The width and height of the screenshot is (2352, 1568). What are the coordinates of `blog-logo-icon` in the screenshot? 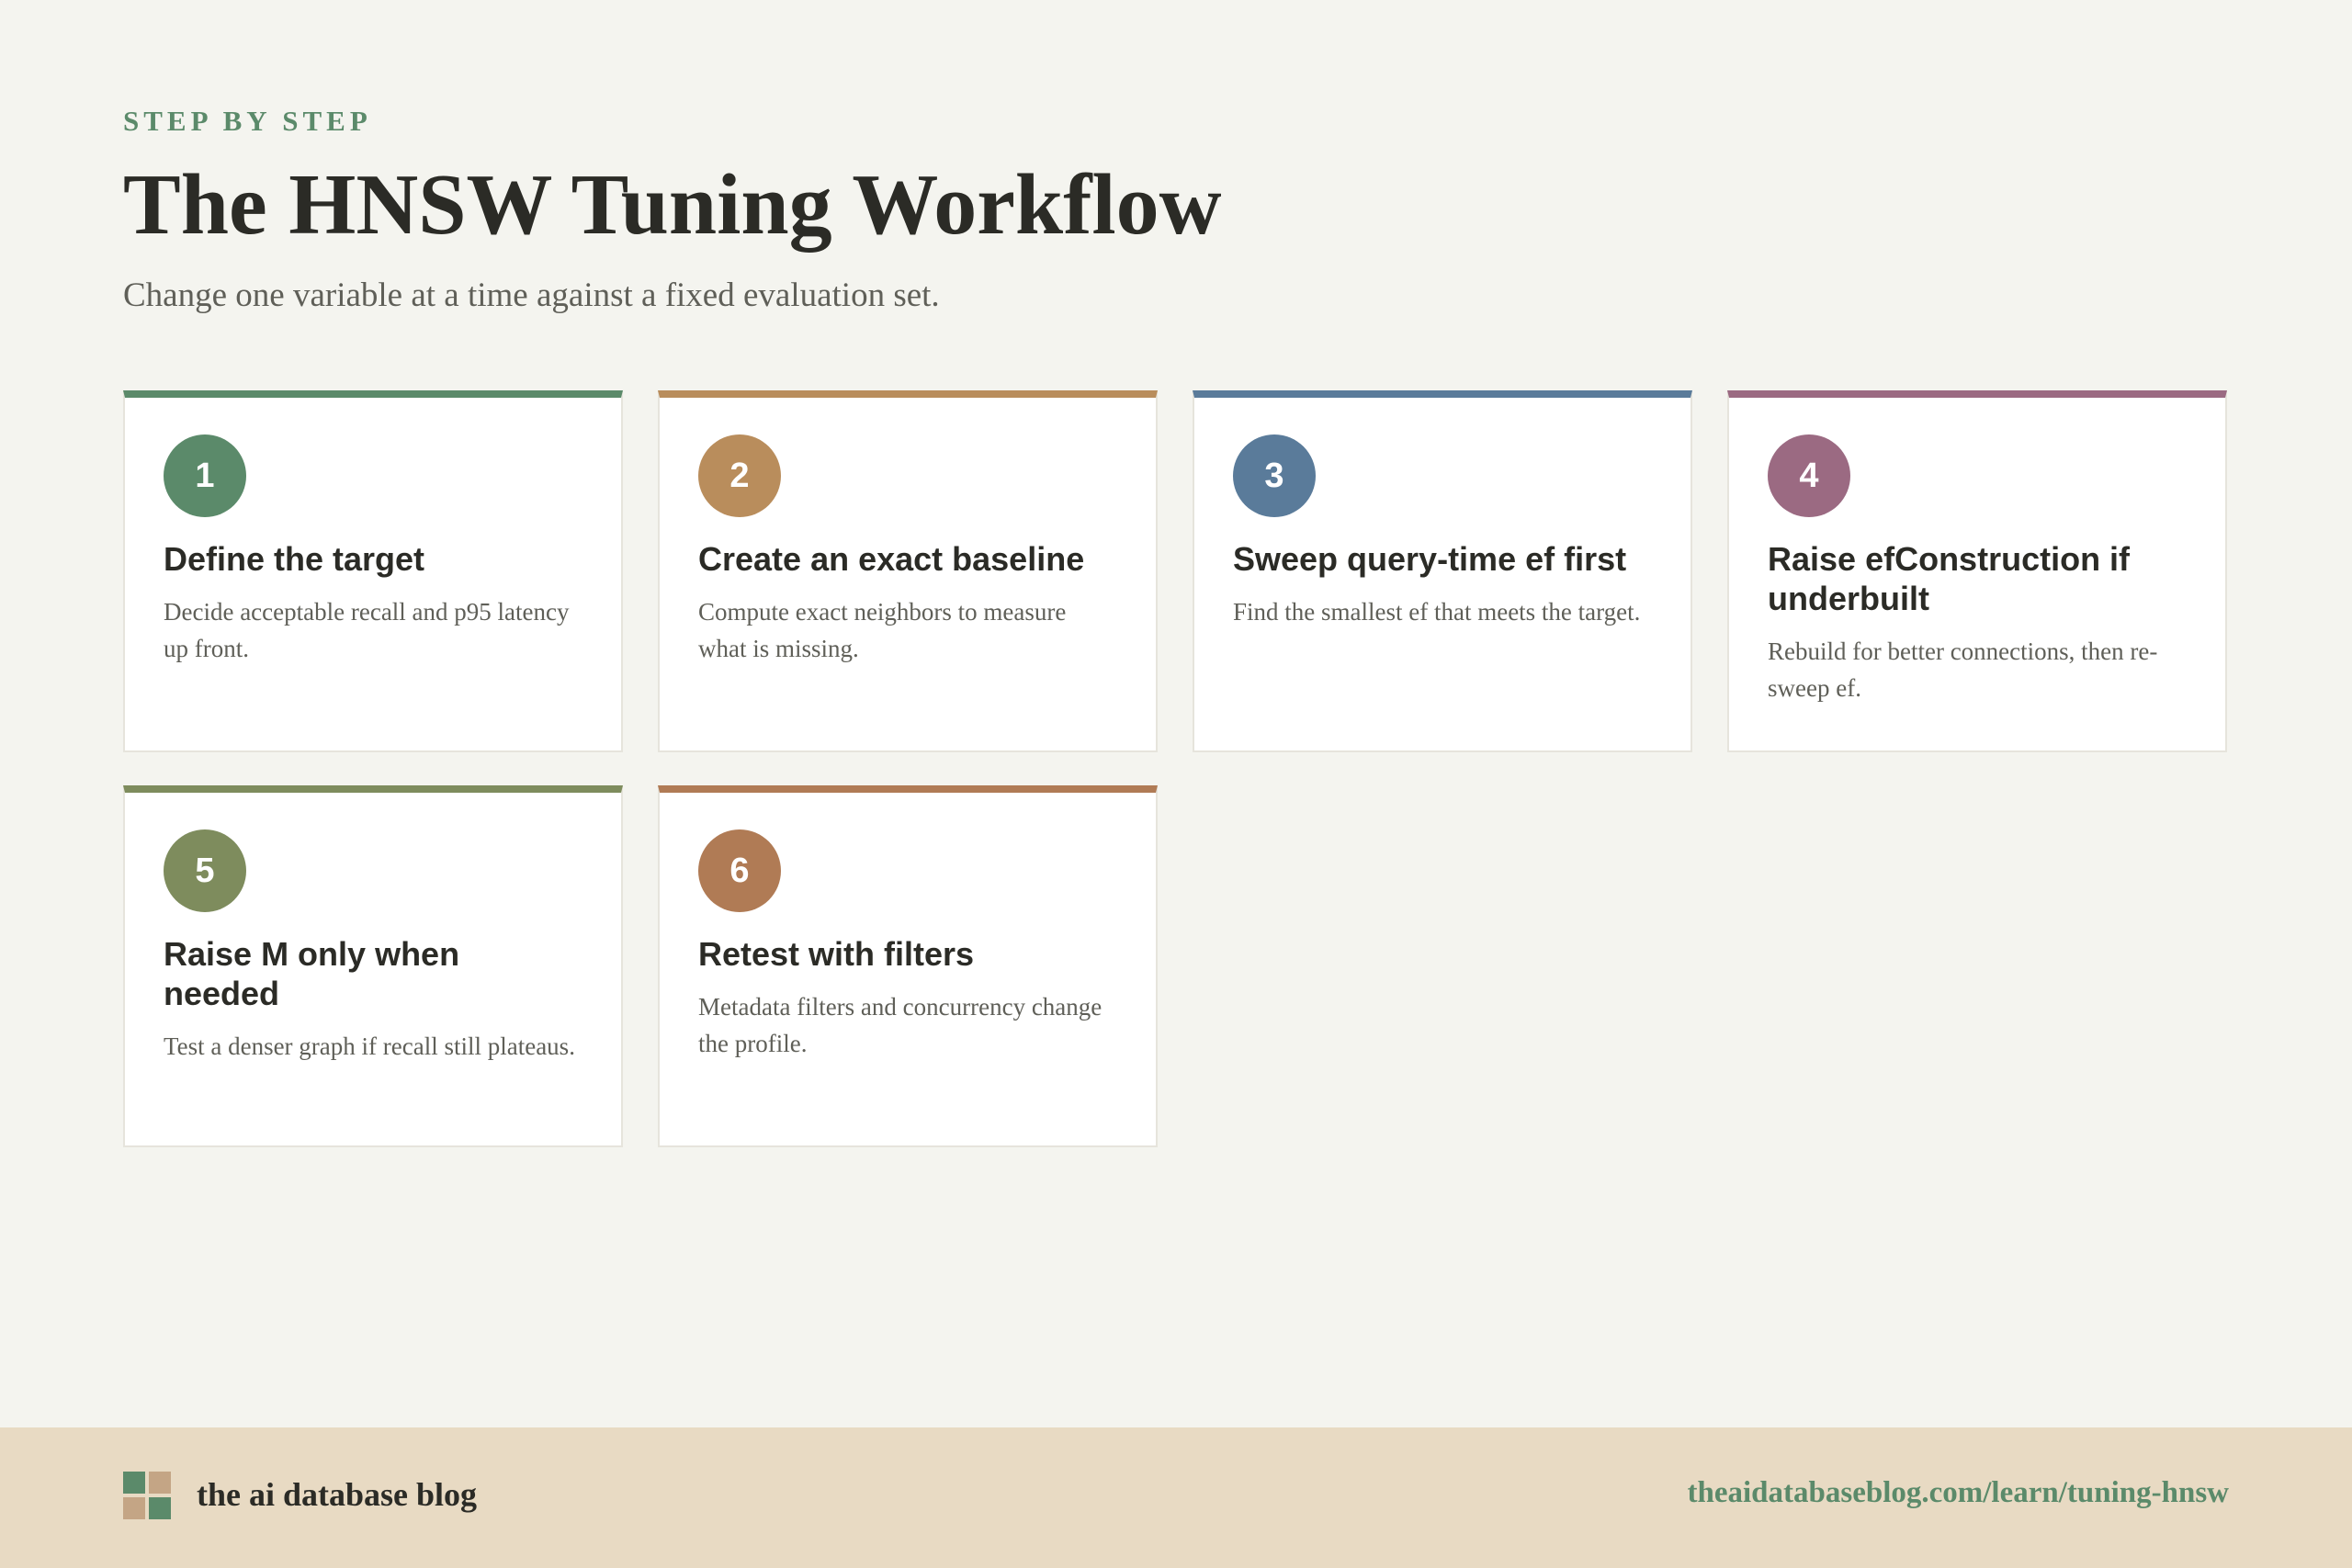 It's located at (149, 1497).